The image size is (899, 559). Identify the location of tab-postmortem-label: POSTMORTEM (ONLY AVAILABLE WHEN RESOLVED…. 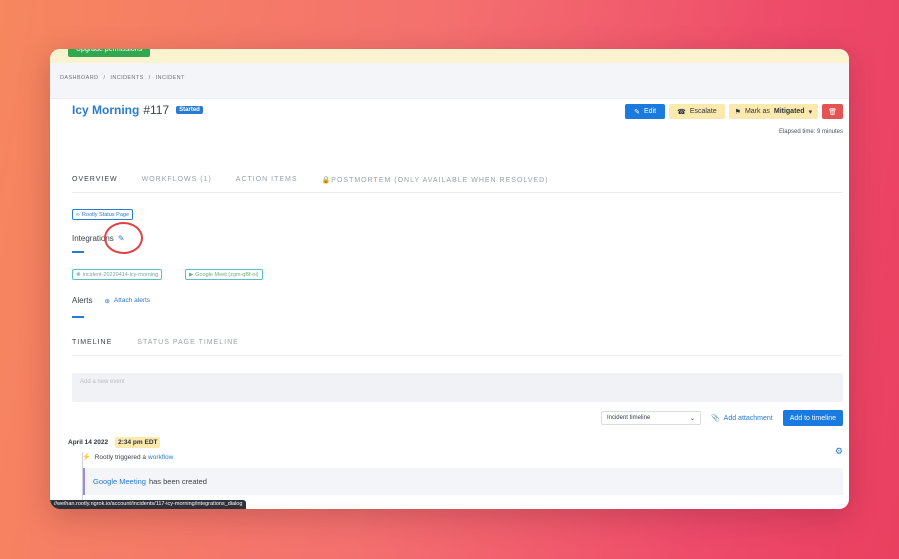
(440, 180).